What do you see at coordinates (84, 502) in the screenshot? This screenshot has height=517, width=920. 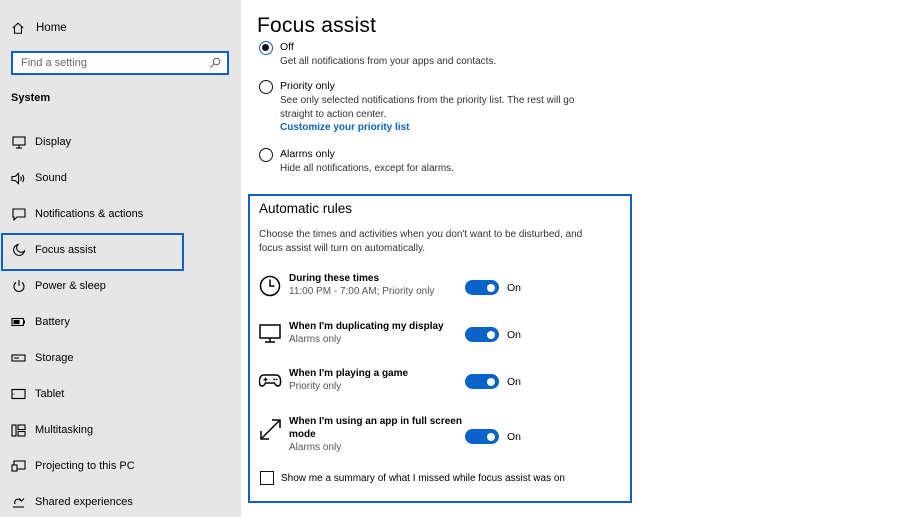 I see `sidebar-item-label: Shared experiences` at bounding box center [84, 502].